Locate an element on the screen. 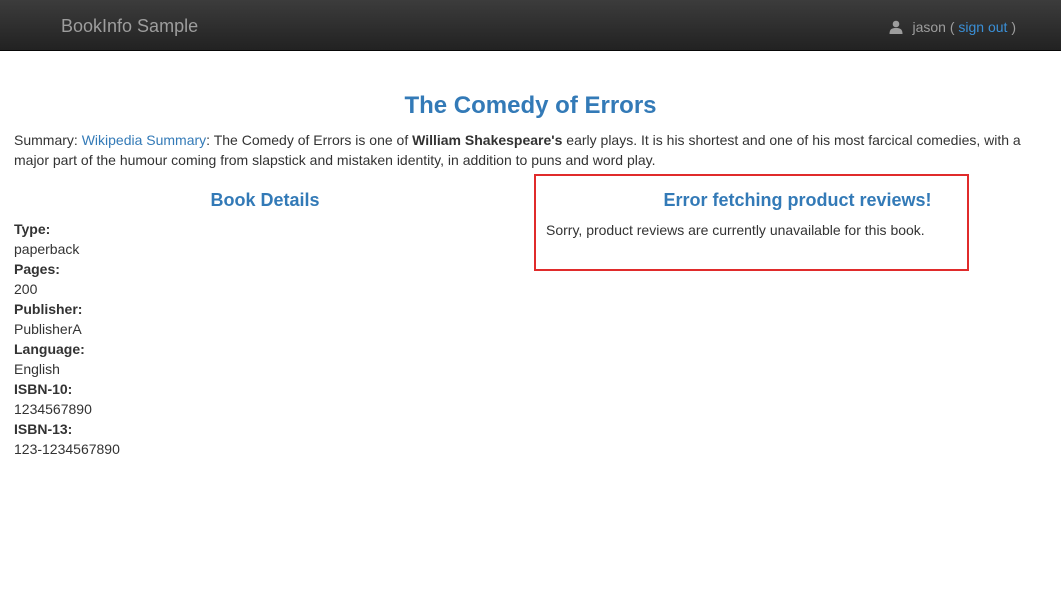 This screenshot has width=1061, height=595. detail-value-publisher: PublisherA is located at coordinates (48, 329).